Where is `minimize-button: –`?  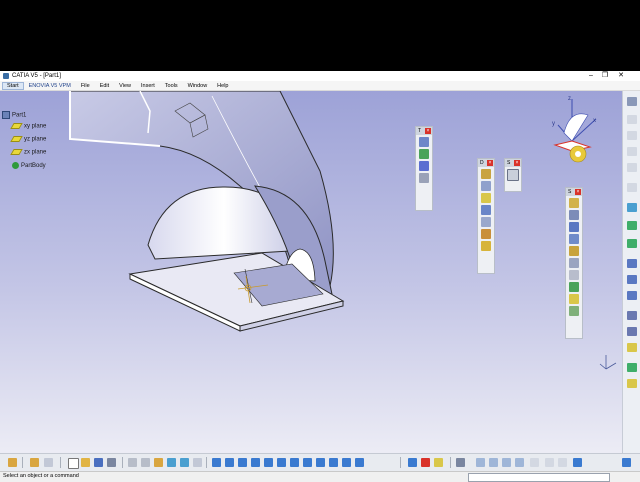 minimize-button: – is located at coordinates (591, 76).